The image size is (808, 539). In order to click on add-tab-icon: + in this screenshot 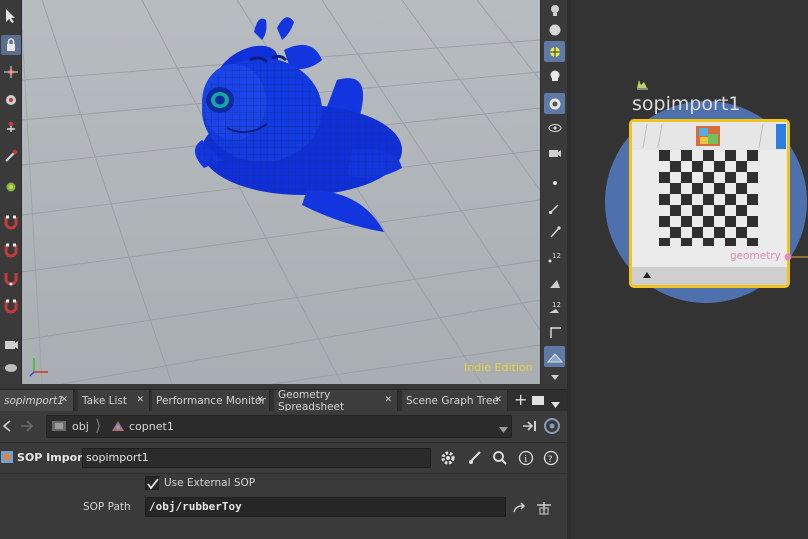, I will do `click(520, 400)`.